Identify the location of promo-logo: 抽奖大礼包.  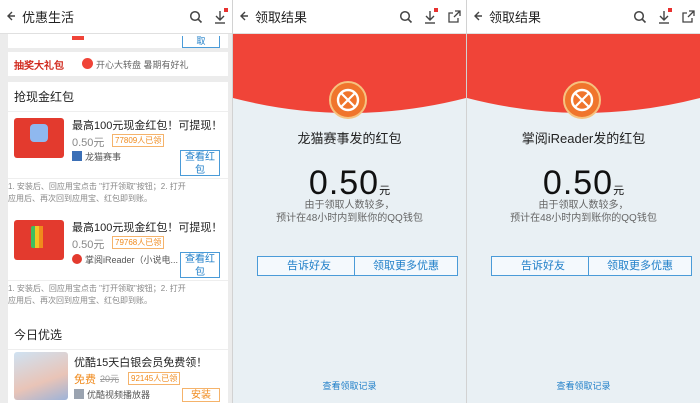
(39, 66).